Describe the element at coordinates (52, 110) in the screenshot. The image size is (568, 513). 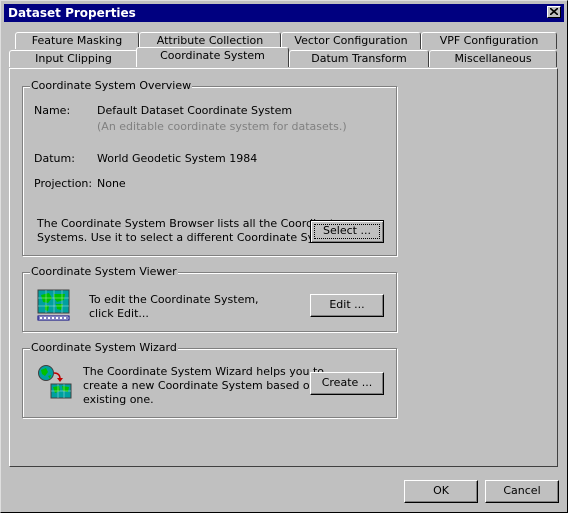
I see `name-label: Name:` at that location.